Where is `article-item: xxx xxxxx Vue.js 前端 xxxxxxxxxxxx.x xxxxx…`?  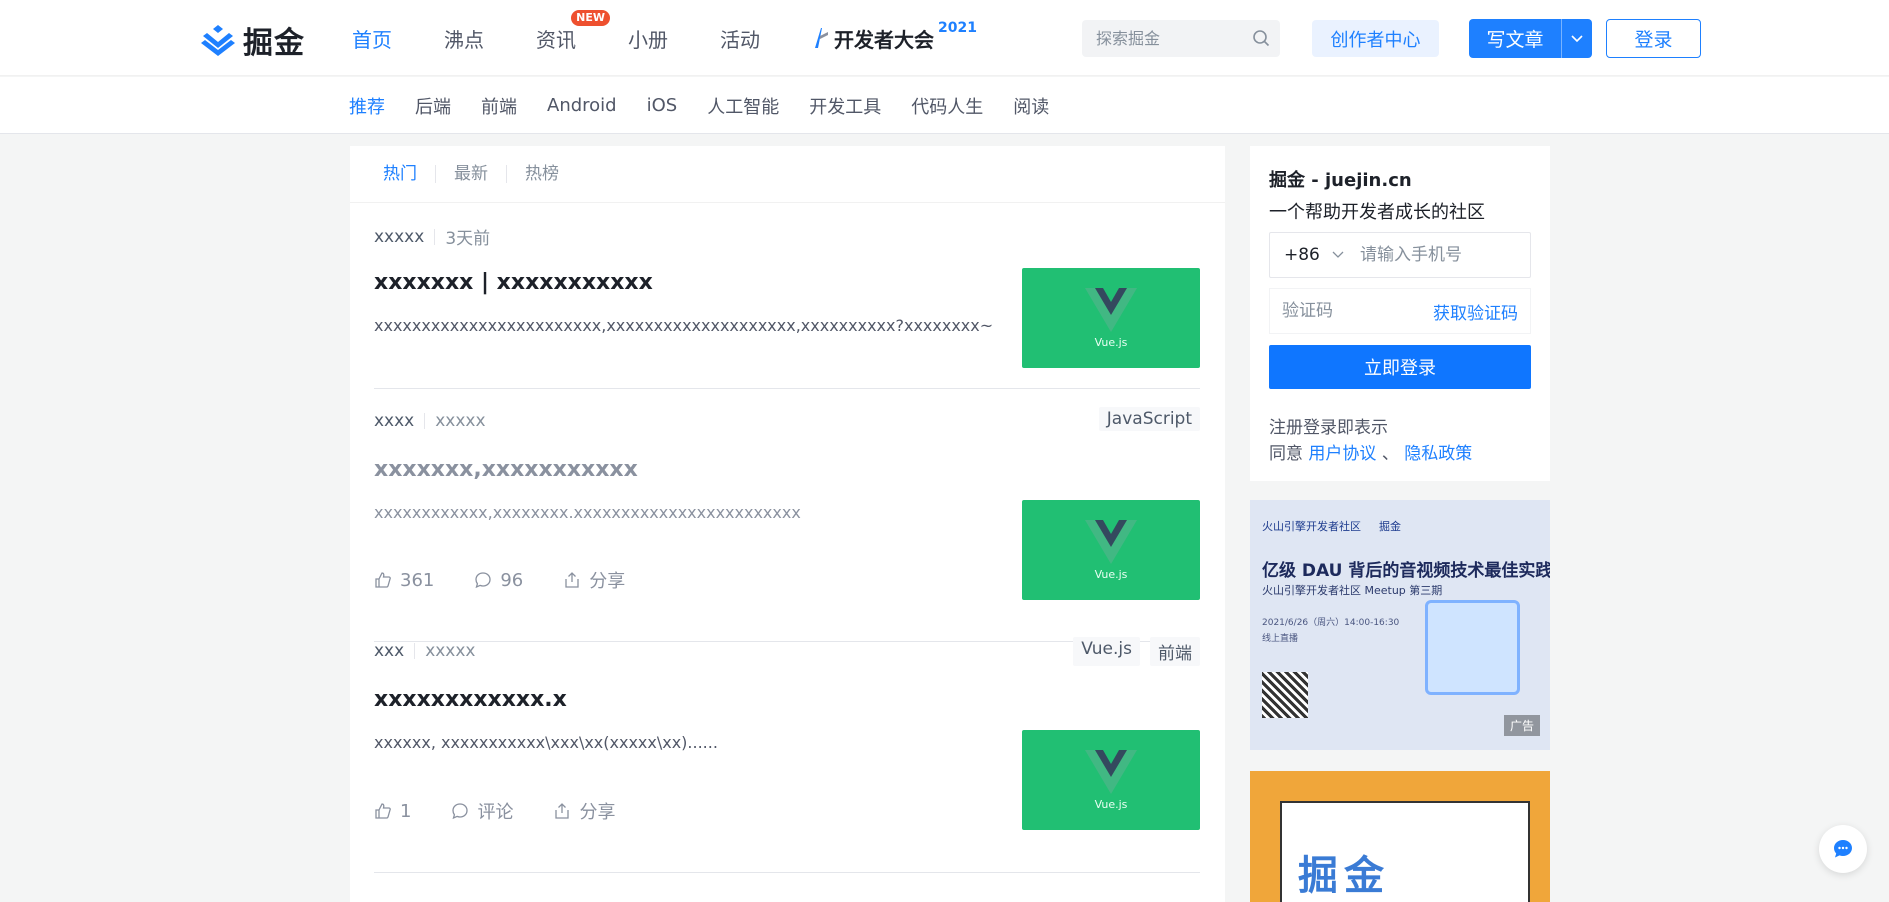
article-item: xxx xxxxx Vue.js 前端 xxxxxxxxxxxx.x xxxxx… is located at coordinates (787, 755).